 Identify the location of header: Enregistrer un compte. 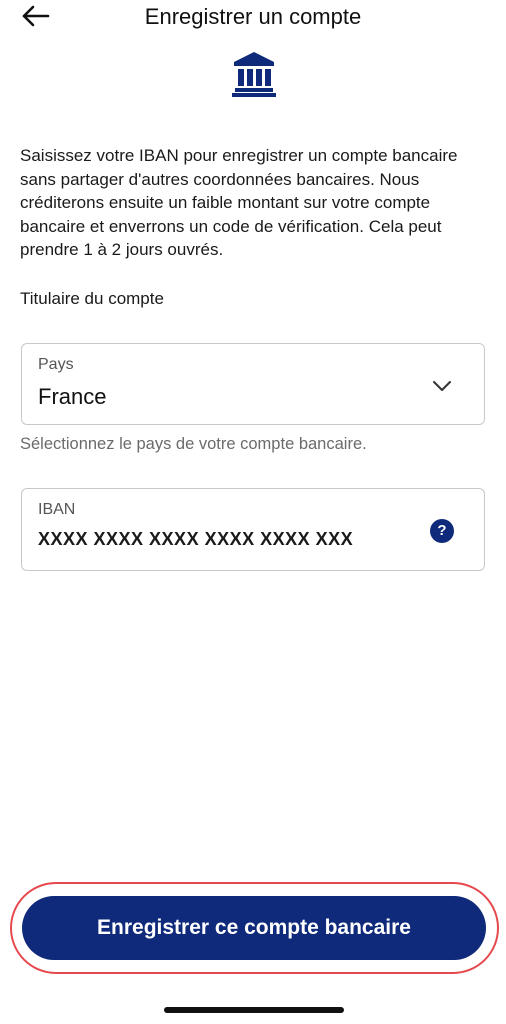
(253, 20).